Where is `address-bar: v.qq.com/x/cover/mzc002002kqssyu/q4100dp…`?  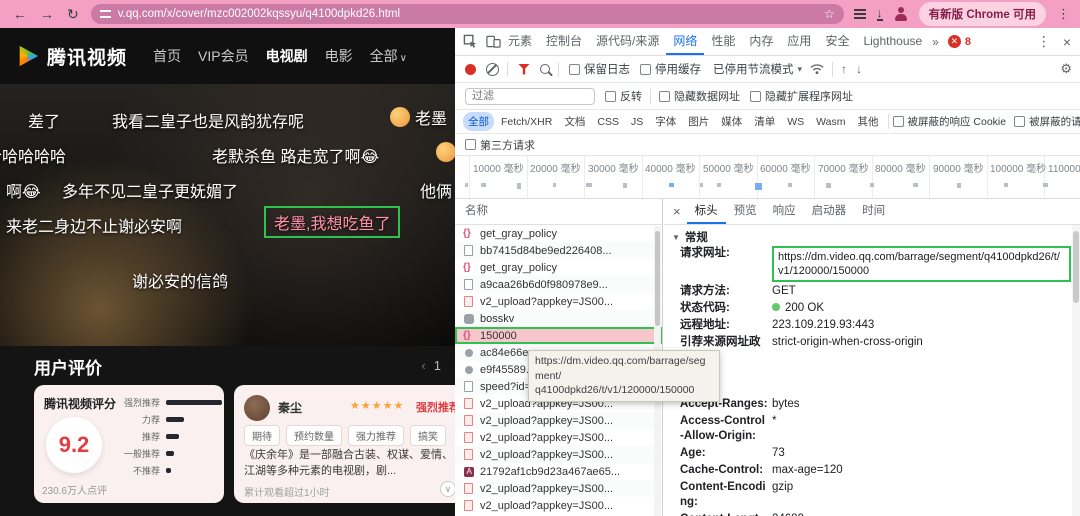
address-bar: v.qq.com/x/cover/mzc002002kqssyu/q4100dp… is located at coordinates (467, 14).